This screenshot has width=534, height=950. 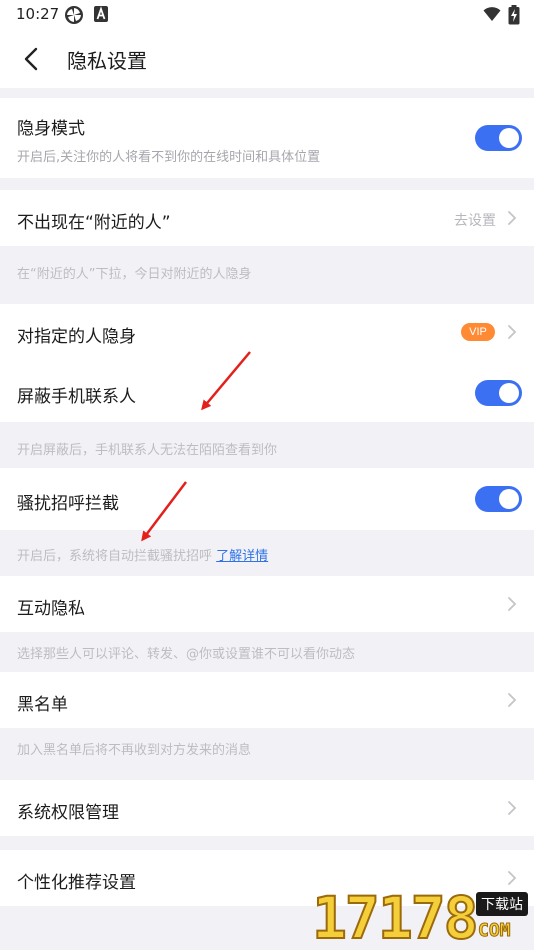 I want to click on nearby-label: 不出现在“附近的人”, so click(x=94, y=223).